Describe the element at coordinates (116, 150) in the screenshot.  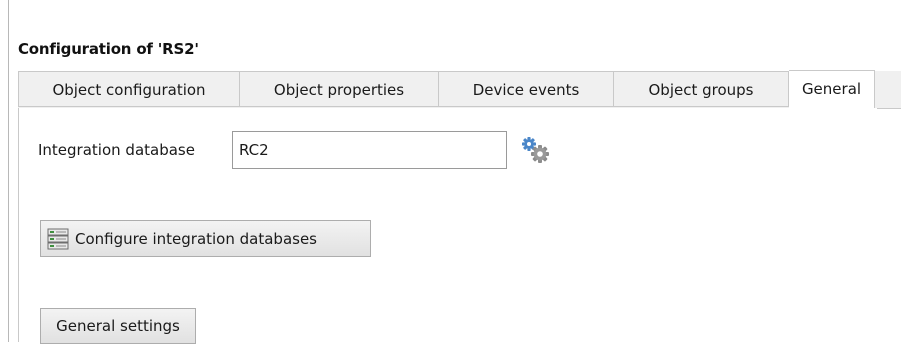
I see `integration-database-label: Integration database` at that location.